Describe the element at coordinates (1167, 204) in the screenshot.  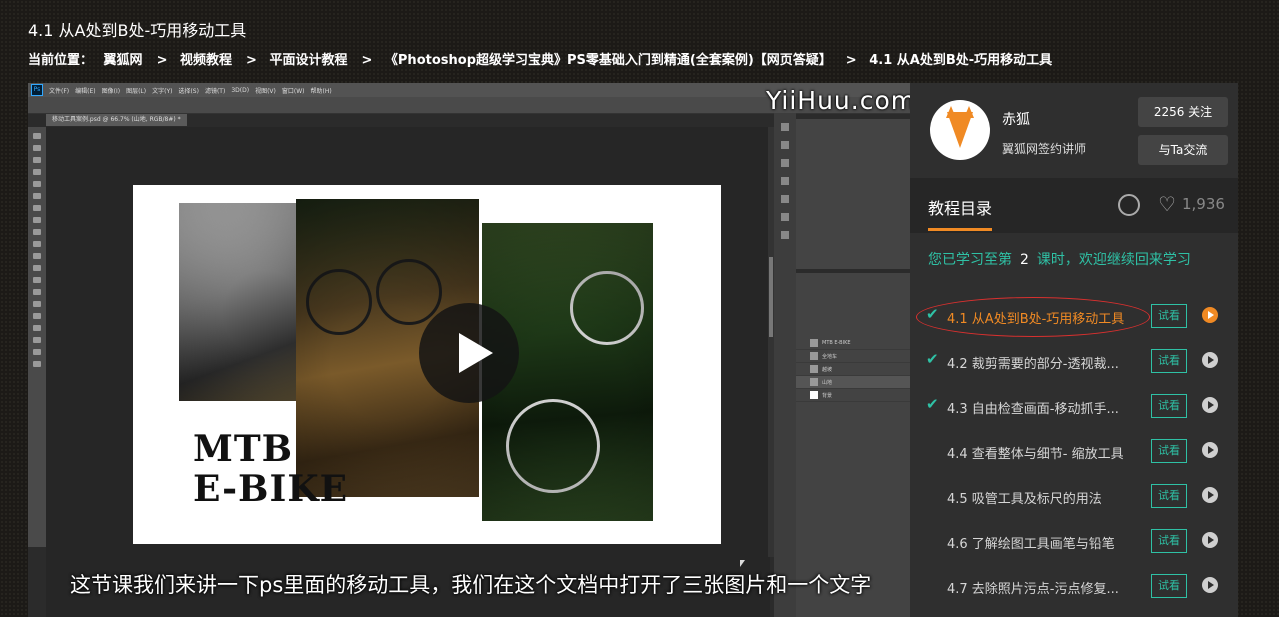
I see `heart-icon: ♡` at that location.